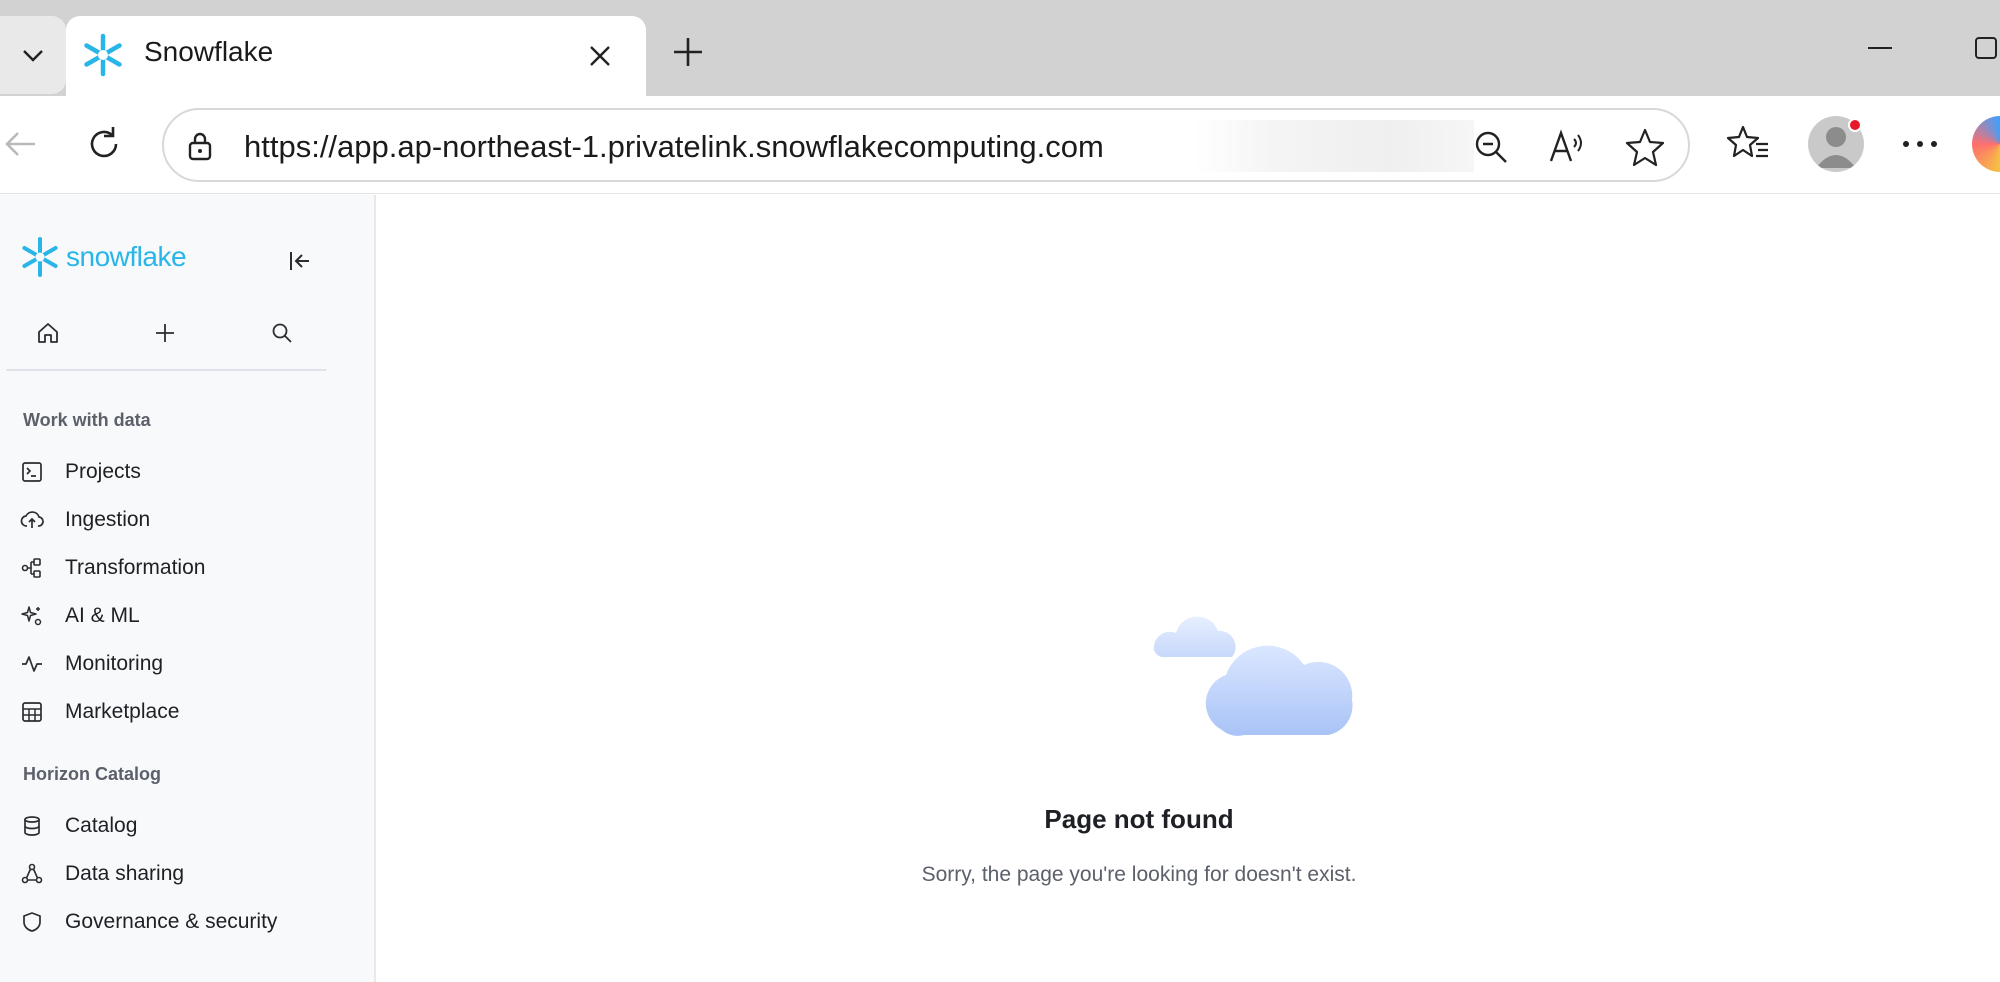 Image resolution: width=2000 pixels, height=982 pixels. I want to click on snowflake-favicon-icon, so click(103, 55).